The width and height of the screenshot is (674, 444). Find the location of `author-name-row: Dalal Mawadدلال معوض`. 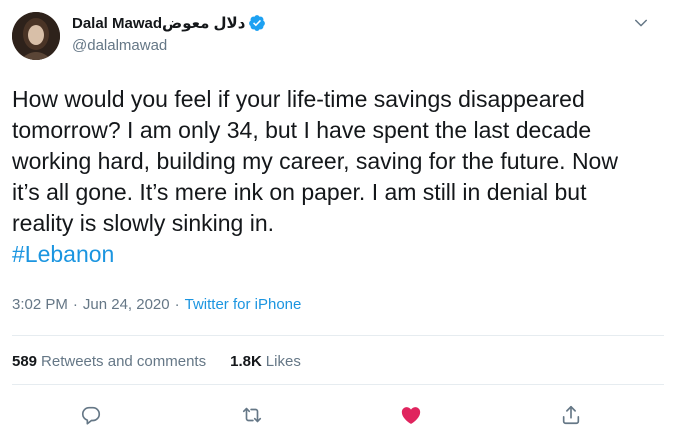

author-name-row: Dalal Mawadدلال معوض is located at coordinates (169, 23).